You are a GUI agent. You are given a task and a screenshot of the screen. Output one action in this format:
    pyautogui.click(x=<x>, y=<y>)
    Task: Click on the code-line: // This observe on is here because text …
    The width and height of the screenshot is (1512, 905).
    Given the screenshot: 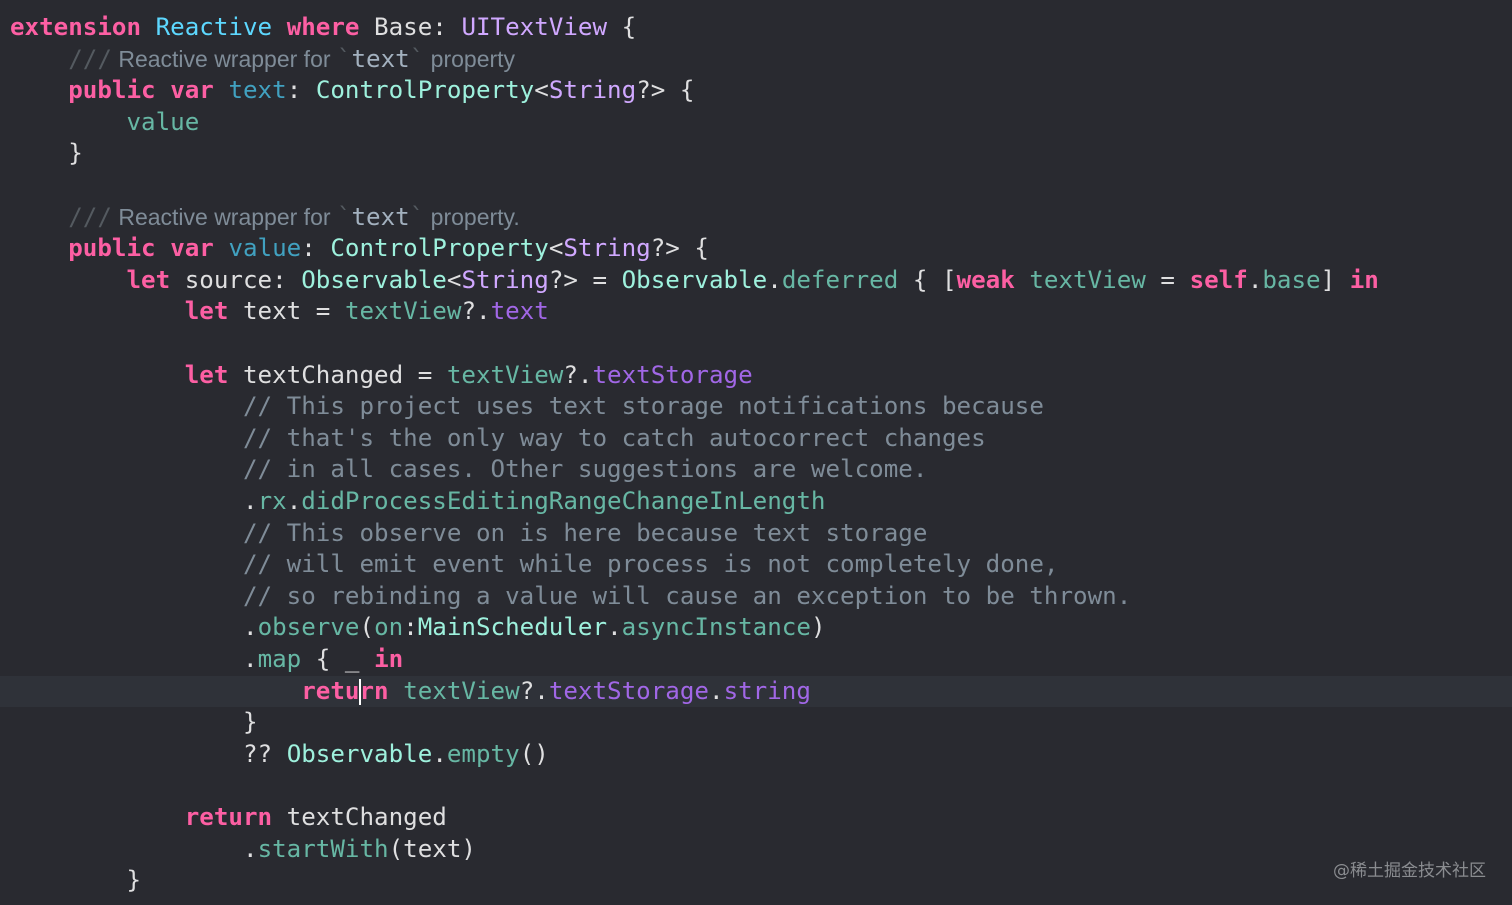 What is the action you would take?
    pyautogui.click(x=756, y=534)
    